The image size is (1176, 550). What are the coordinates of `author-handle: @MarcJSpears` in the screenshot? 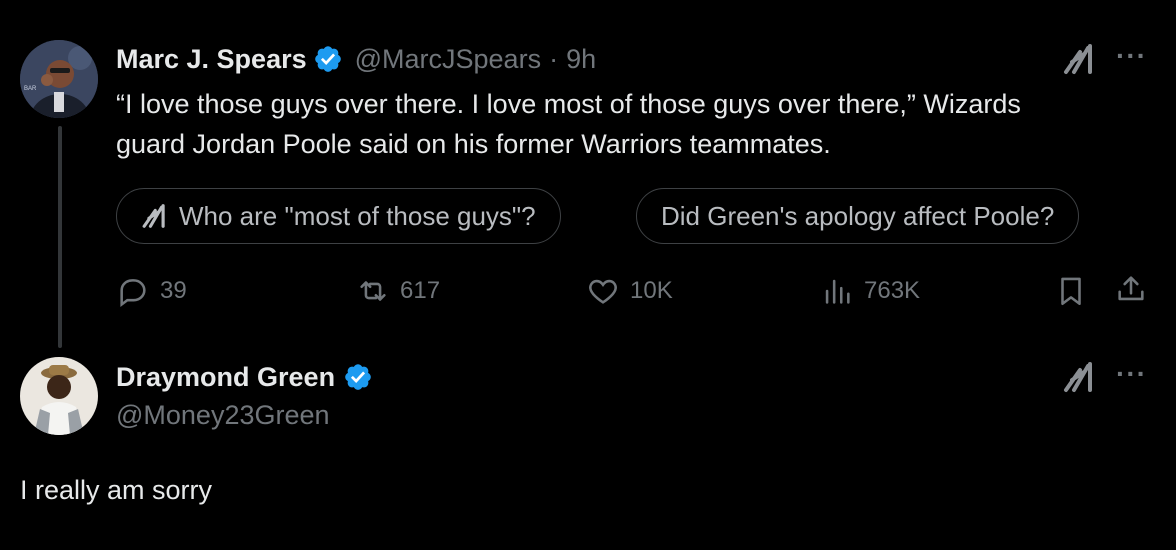 It's located at (448, 59).